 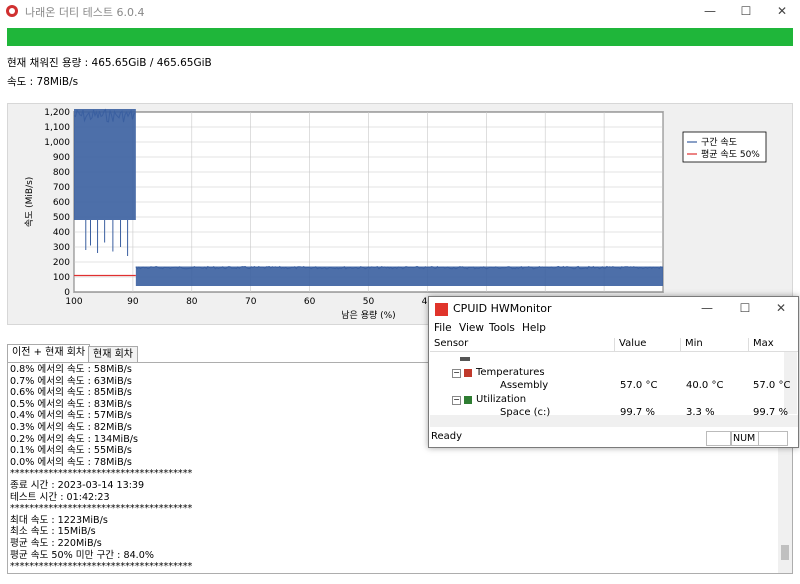 What do you see at coordinates (471, 328) in the screenshot?
I see `menu-view: View` at bounding box center [471, 328].